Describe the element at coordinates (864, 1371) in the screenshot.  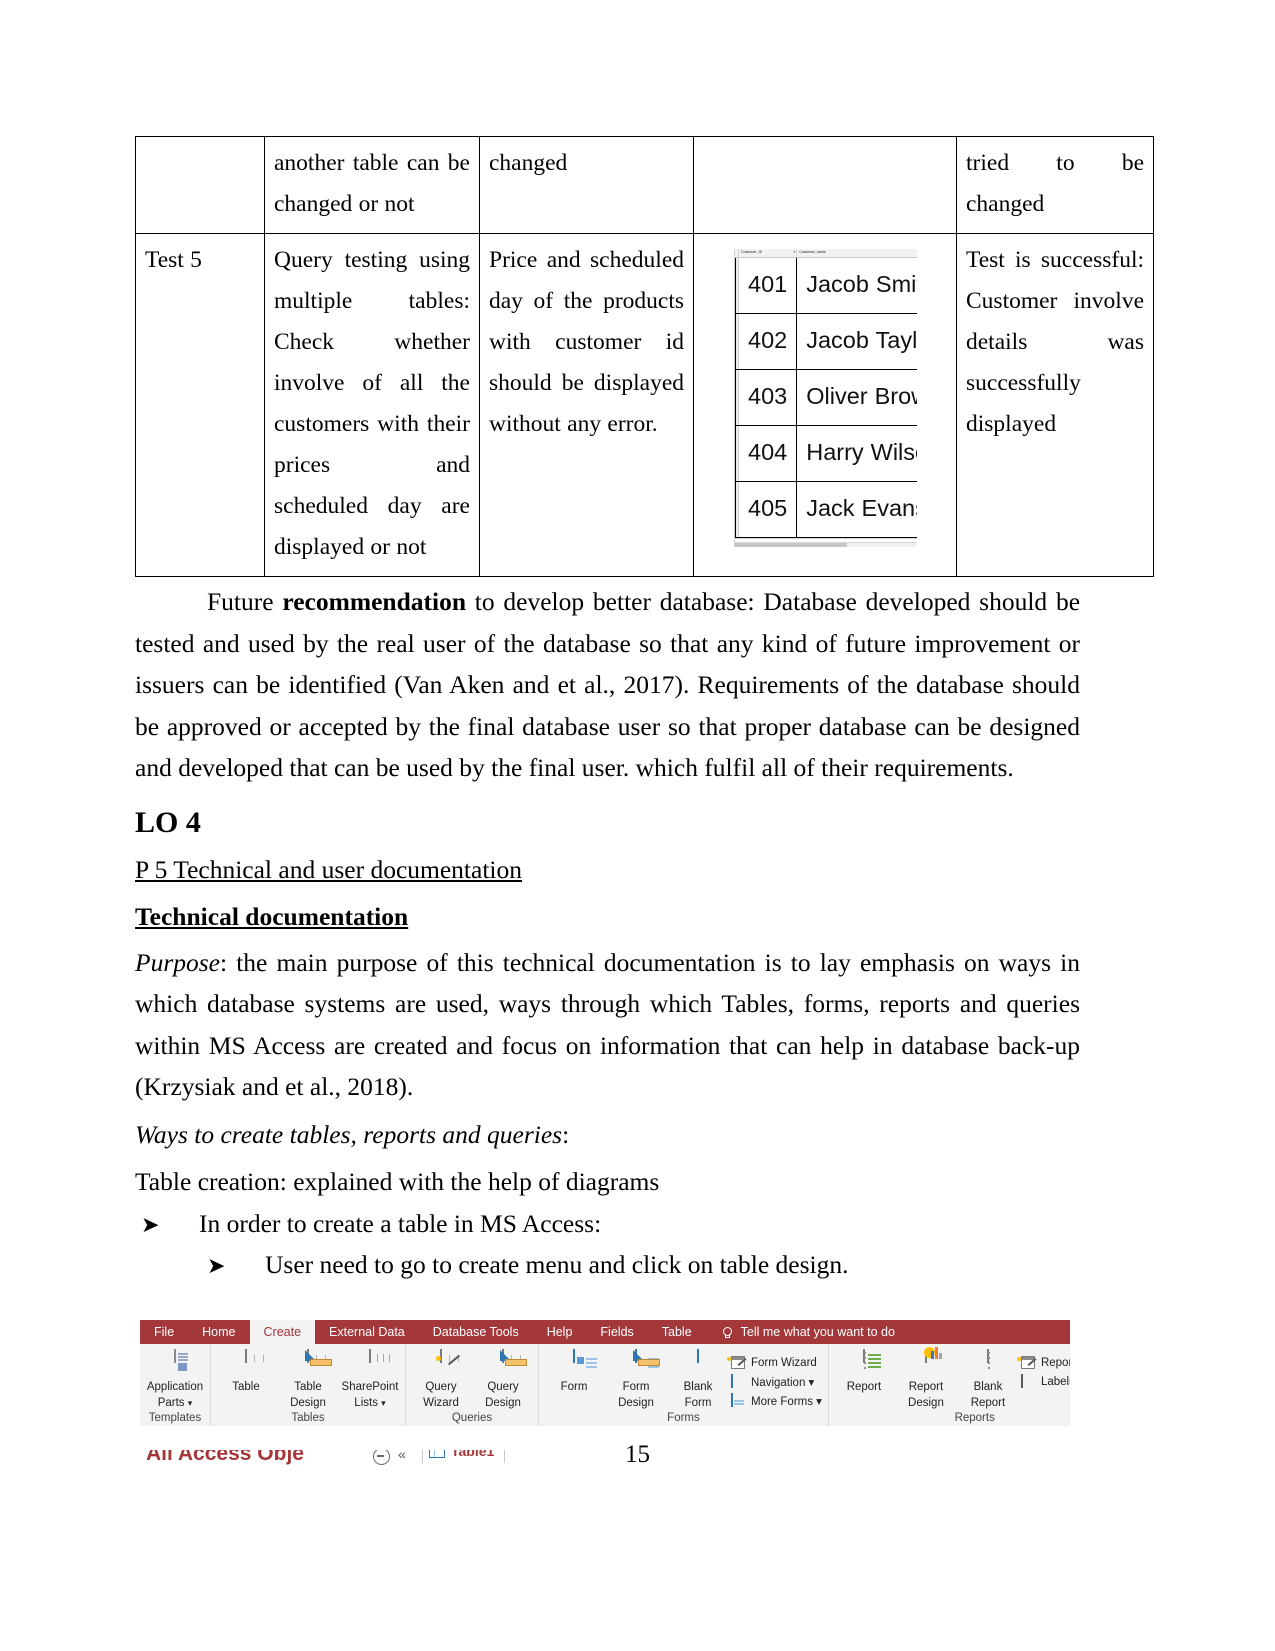
I see `report-button: Report` at that location.